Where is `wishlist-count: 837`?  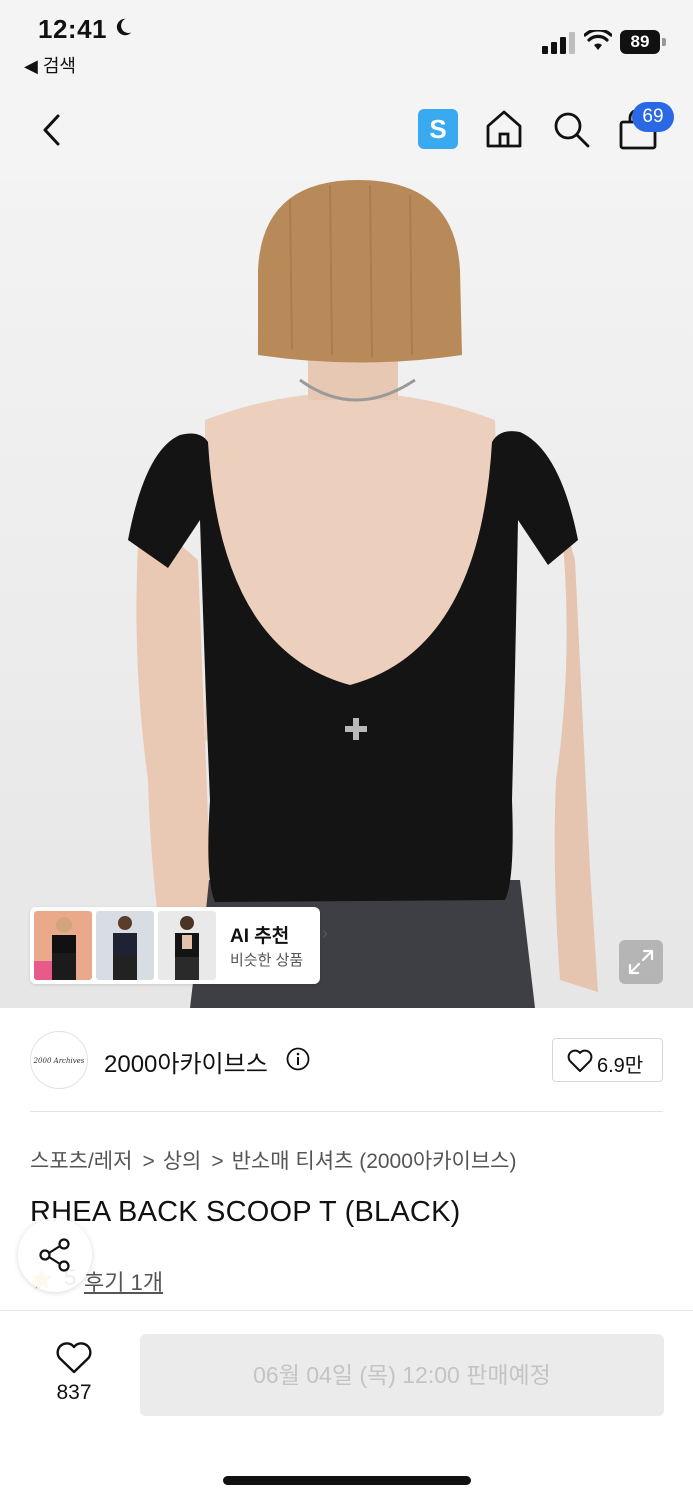
wishlist-count: 837 is located at coordinates (74, 1392).